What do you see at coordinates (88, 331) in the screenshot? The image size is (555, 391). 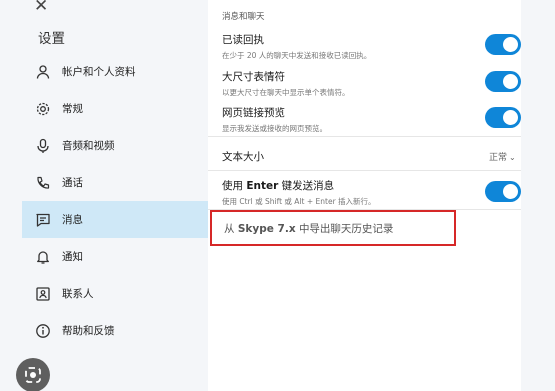 I see `sidebar-item-label: 帮助和反馈` at bounding box center [88, 331].